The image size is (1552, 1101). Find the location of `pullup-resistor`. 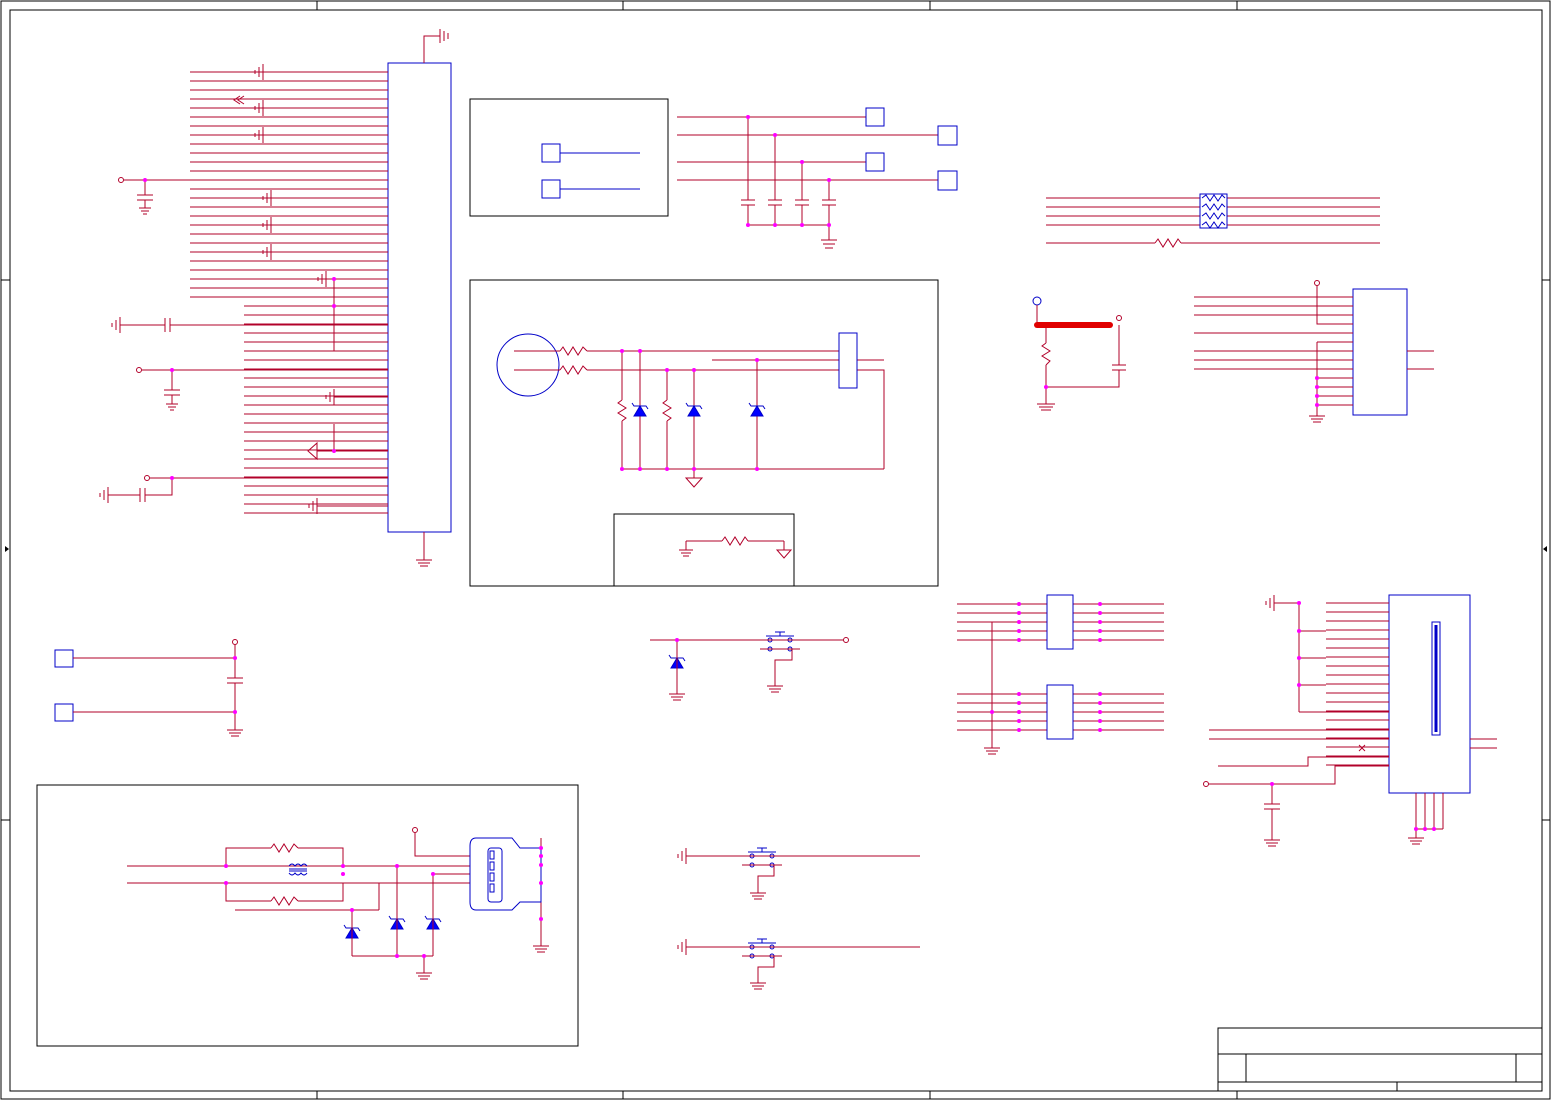

pullup-resistor is located at coordinates (1046, 354).